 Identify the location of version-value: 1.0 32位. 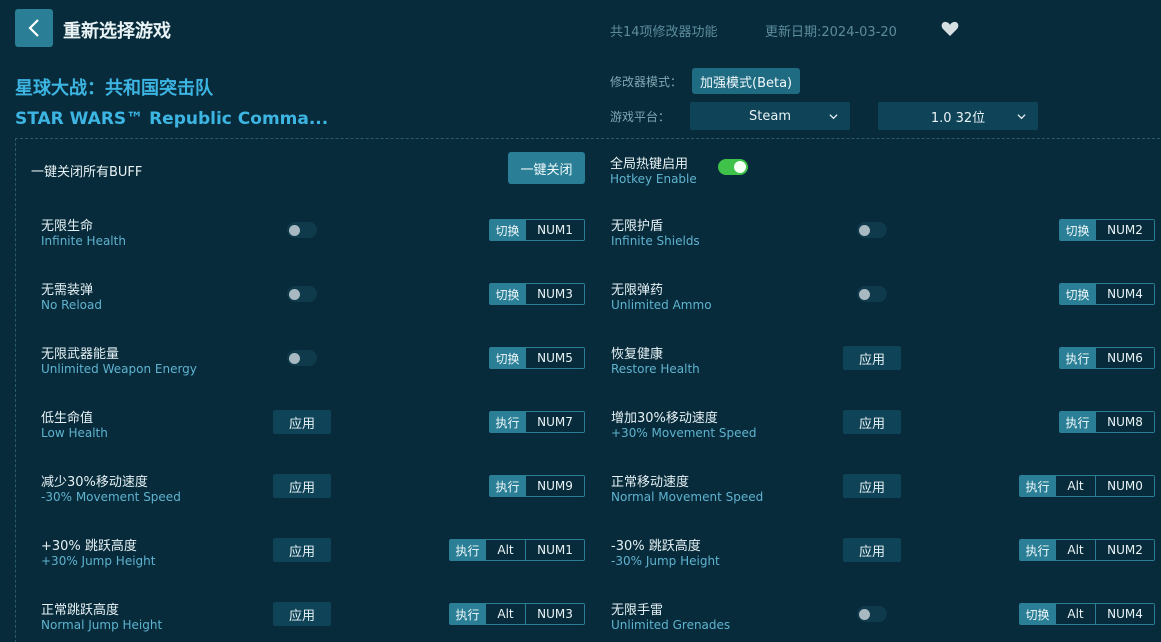
(958, 118).